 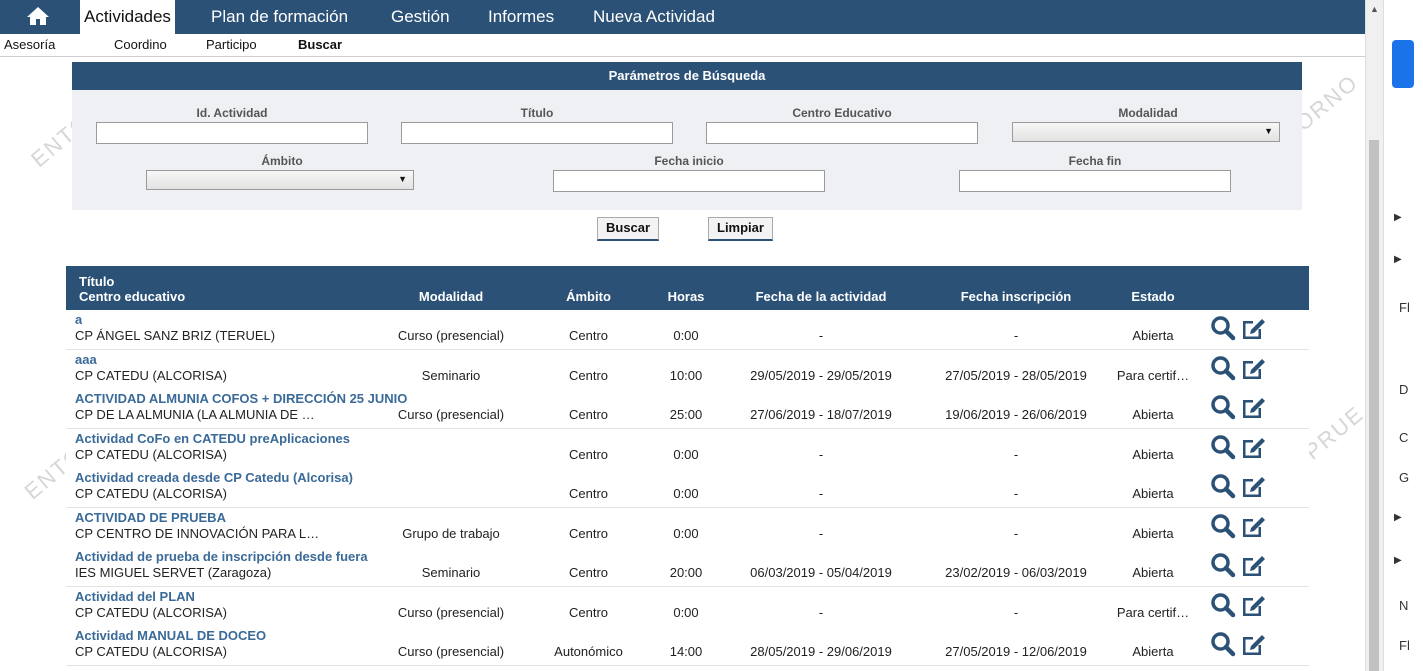 What do you see at coordinates (1374, 9) in the screenshot?
I see `scroll-up-icon: ▲` at bounding box center [1374, 9].